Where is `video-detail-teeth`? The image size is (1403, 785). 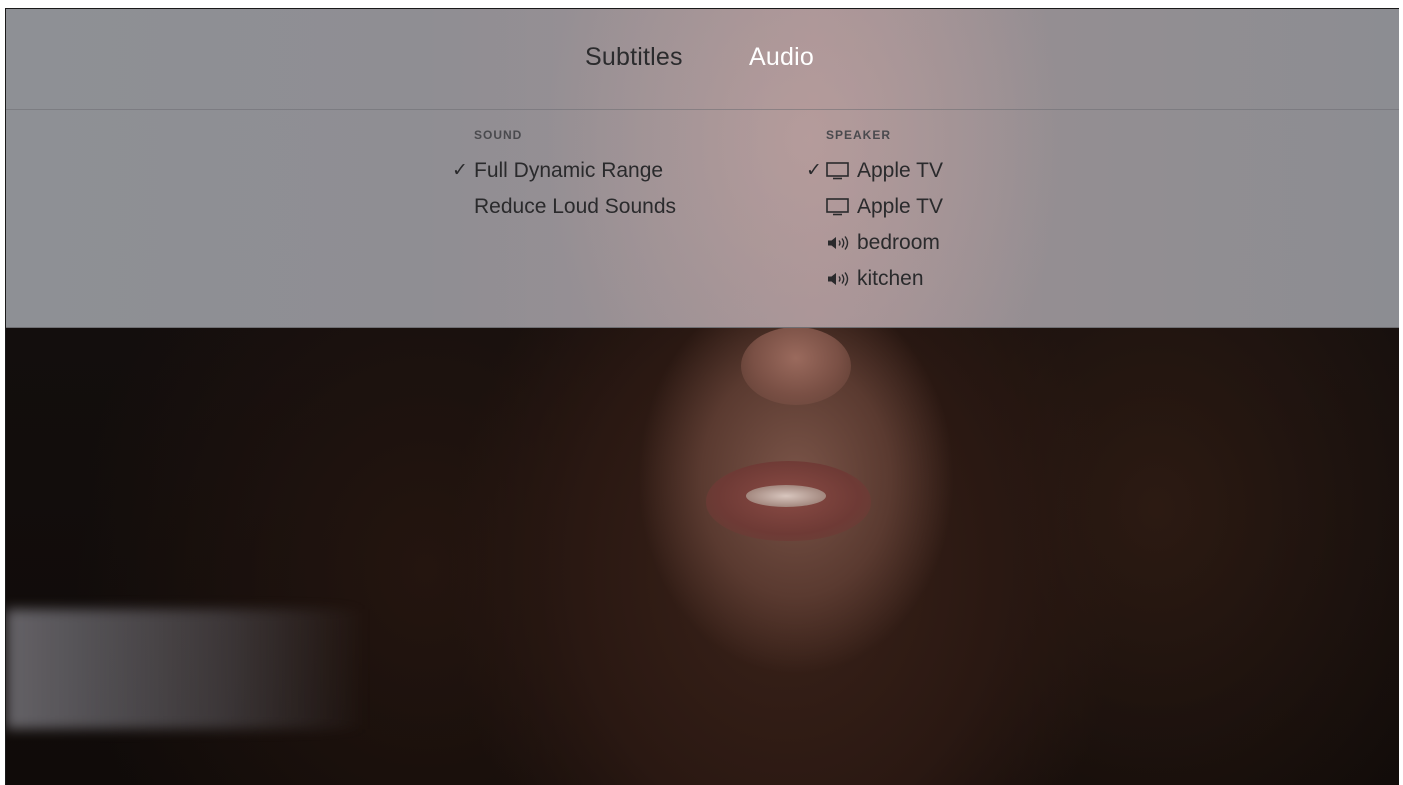 video-detail-teeth is located at coordinates (786, 496).